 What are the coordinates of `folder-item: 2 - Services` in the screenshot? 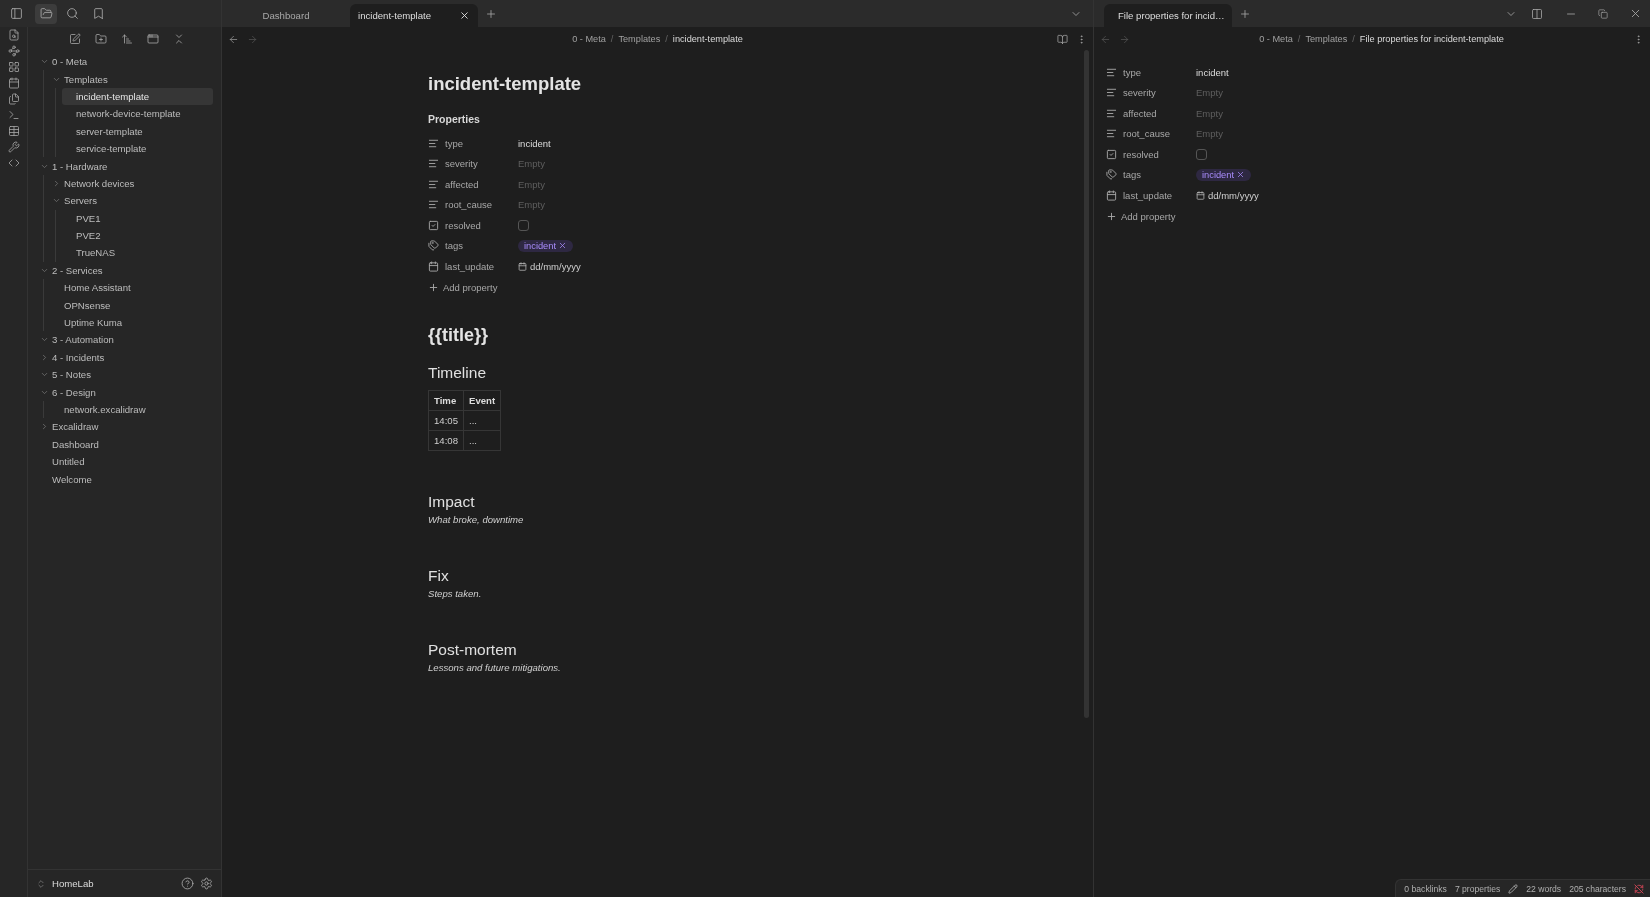 It's located at (125, 270).